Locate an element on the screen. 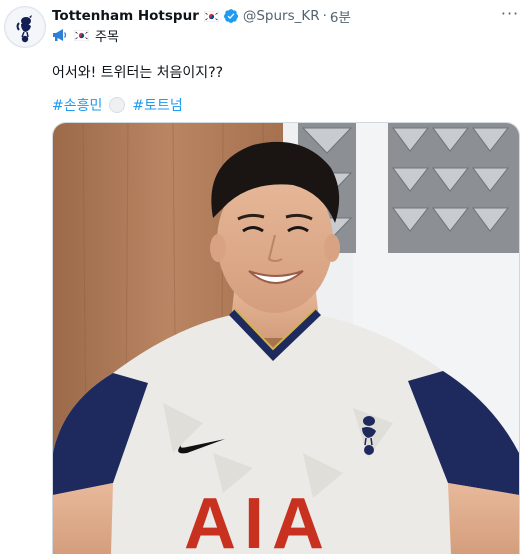  hashtag-line: #손흥민 #토트넘 is located at coordinates (117, 105).